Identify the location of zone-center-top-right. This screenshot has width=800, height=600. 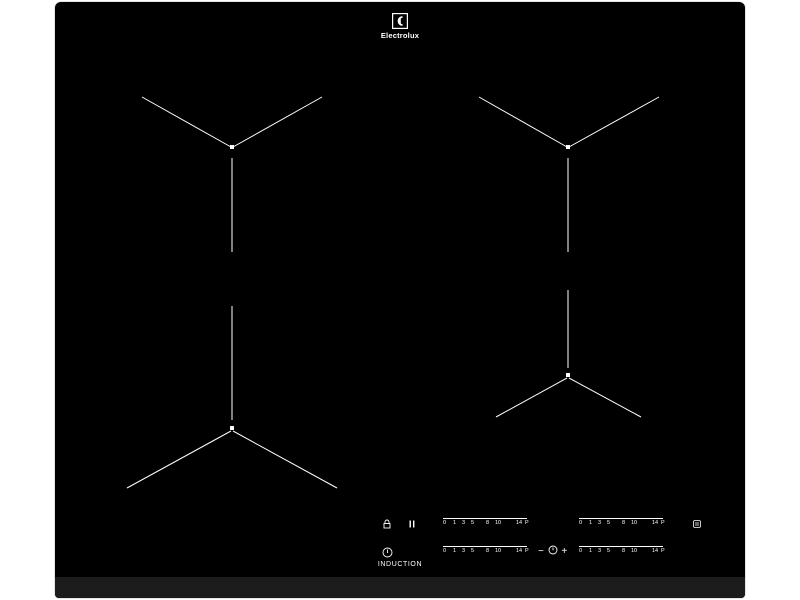
(568, 147).